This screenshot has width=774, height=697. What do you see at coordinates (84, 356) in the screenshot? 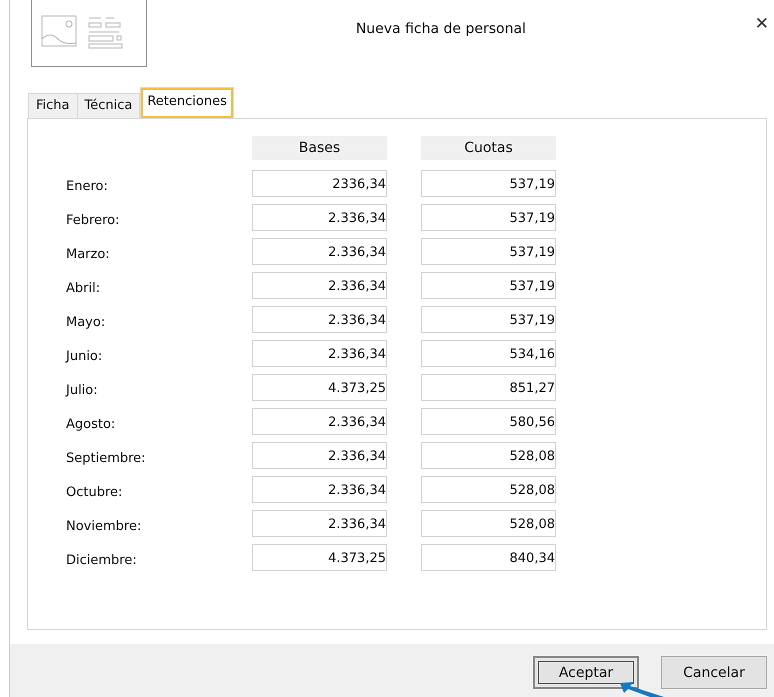
I see `month-label: Junio:` at bounding box center [84, 356].